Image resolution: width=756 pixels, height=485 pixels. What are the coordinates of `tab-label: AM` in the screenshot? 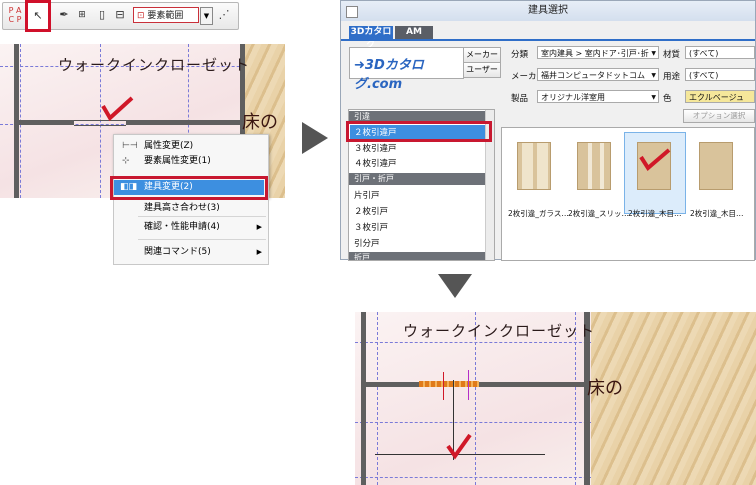 It's located at (414, 32).